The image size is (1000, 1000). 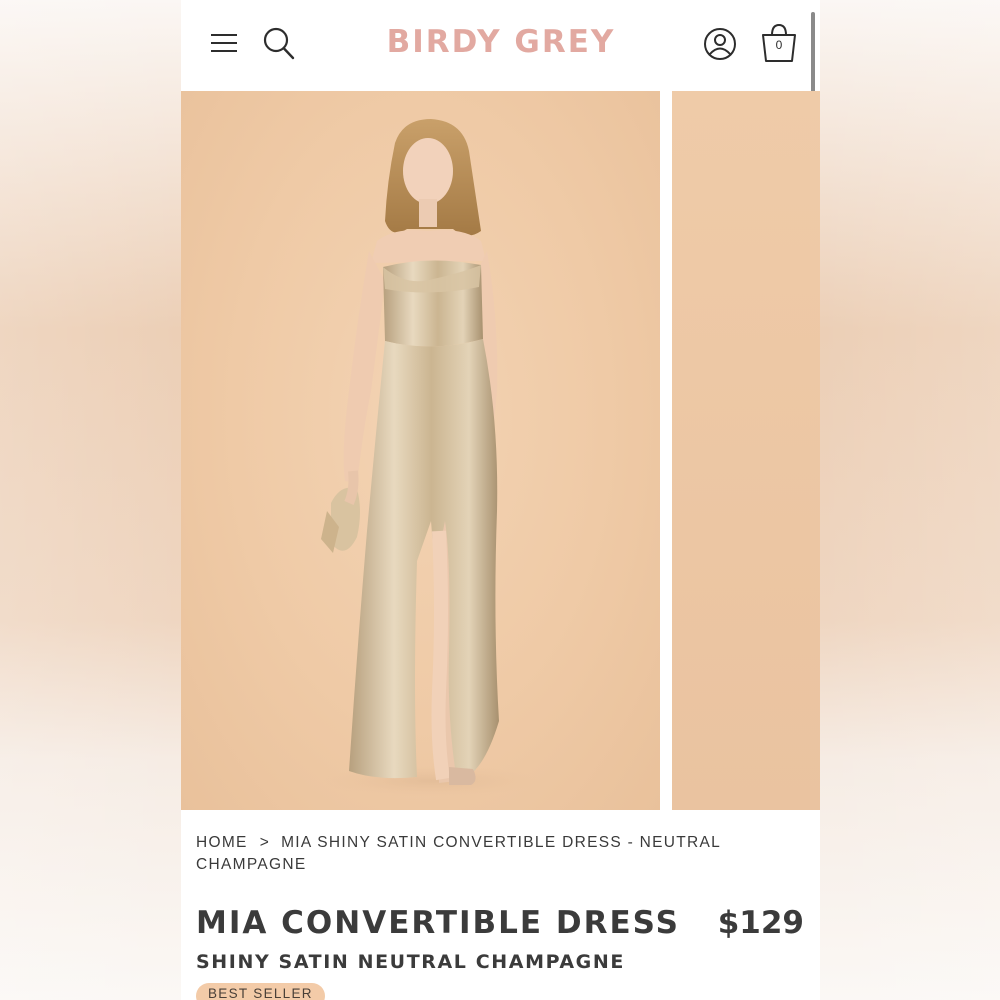 What do you see at coordinates (222, 842) in the screenshot?
I see `breadcrumb-home: HOME` at bounding box center [222, 842].